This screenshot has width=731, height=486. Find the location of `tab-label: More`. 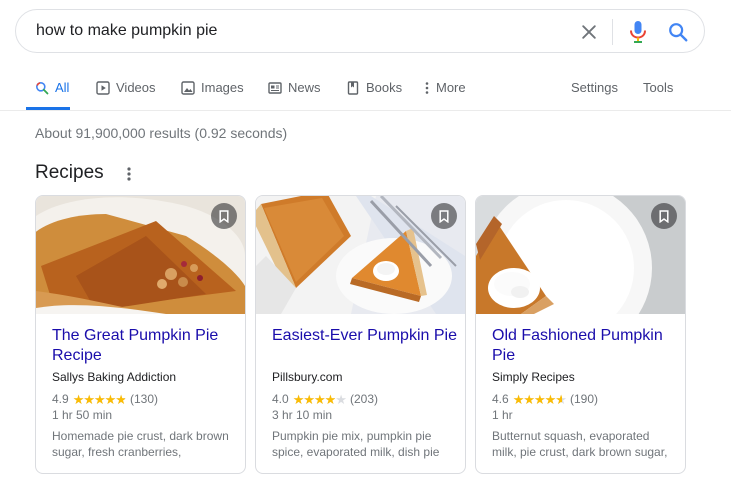

tab-label: More is located at coordinates (451, 87).